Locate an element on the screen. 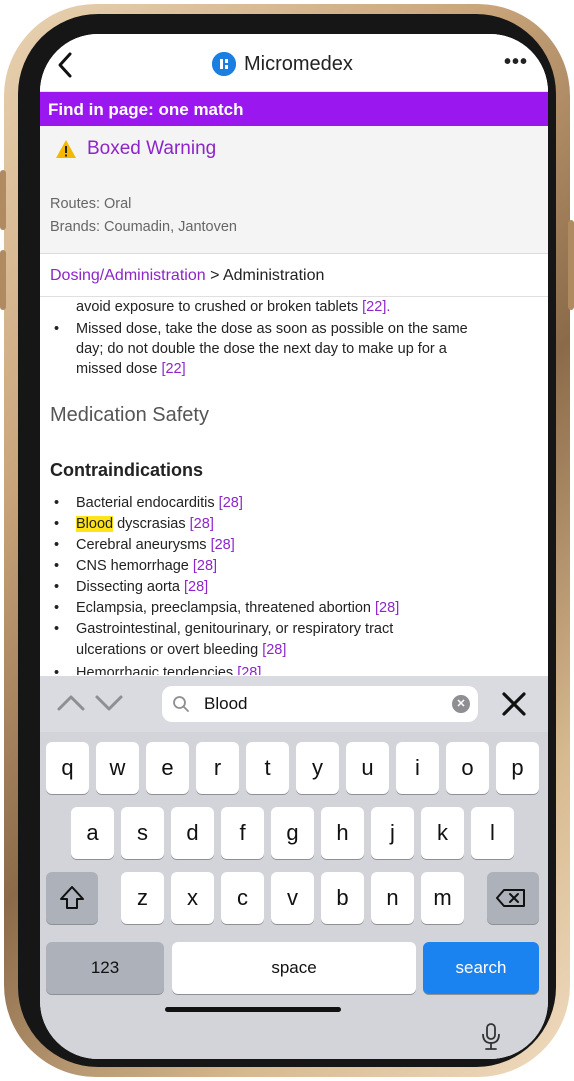  list-item: CNS hemorrhage [28] is located at coordinates (147, 566).